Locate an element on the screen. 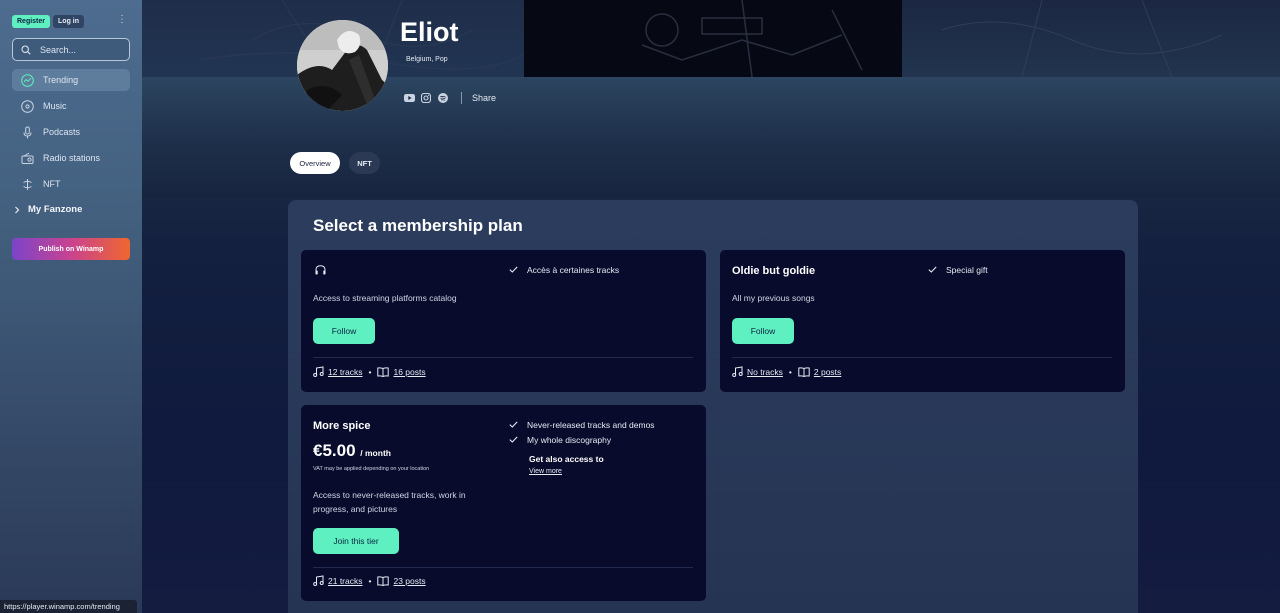 The image size is (1280, 613). sidebar: Register Log in ⋮ Trending Music is located at coordinates (71, 306).